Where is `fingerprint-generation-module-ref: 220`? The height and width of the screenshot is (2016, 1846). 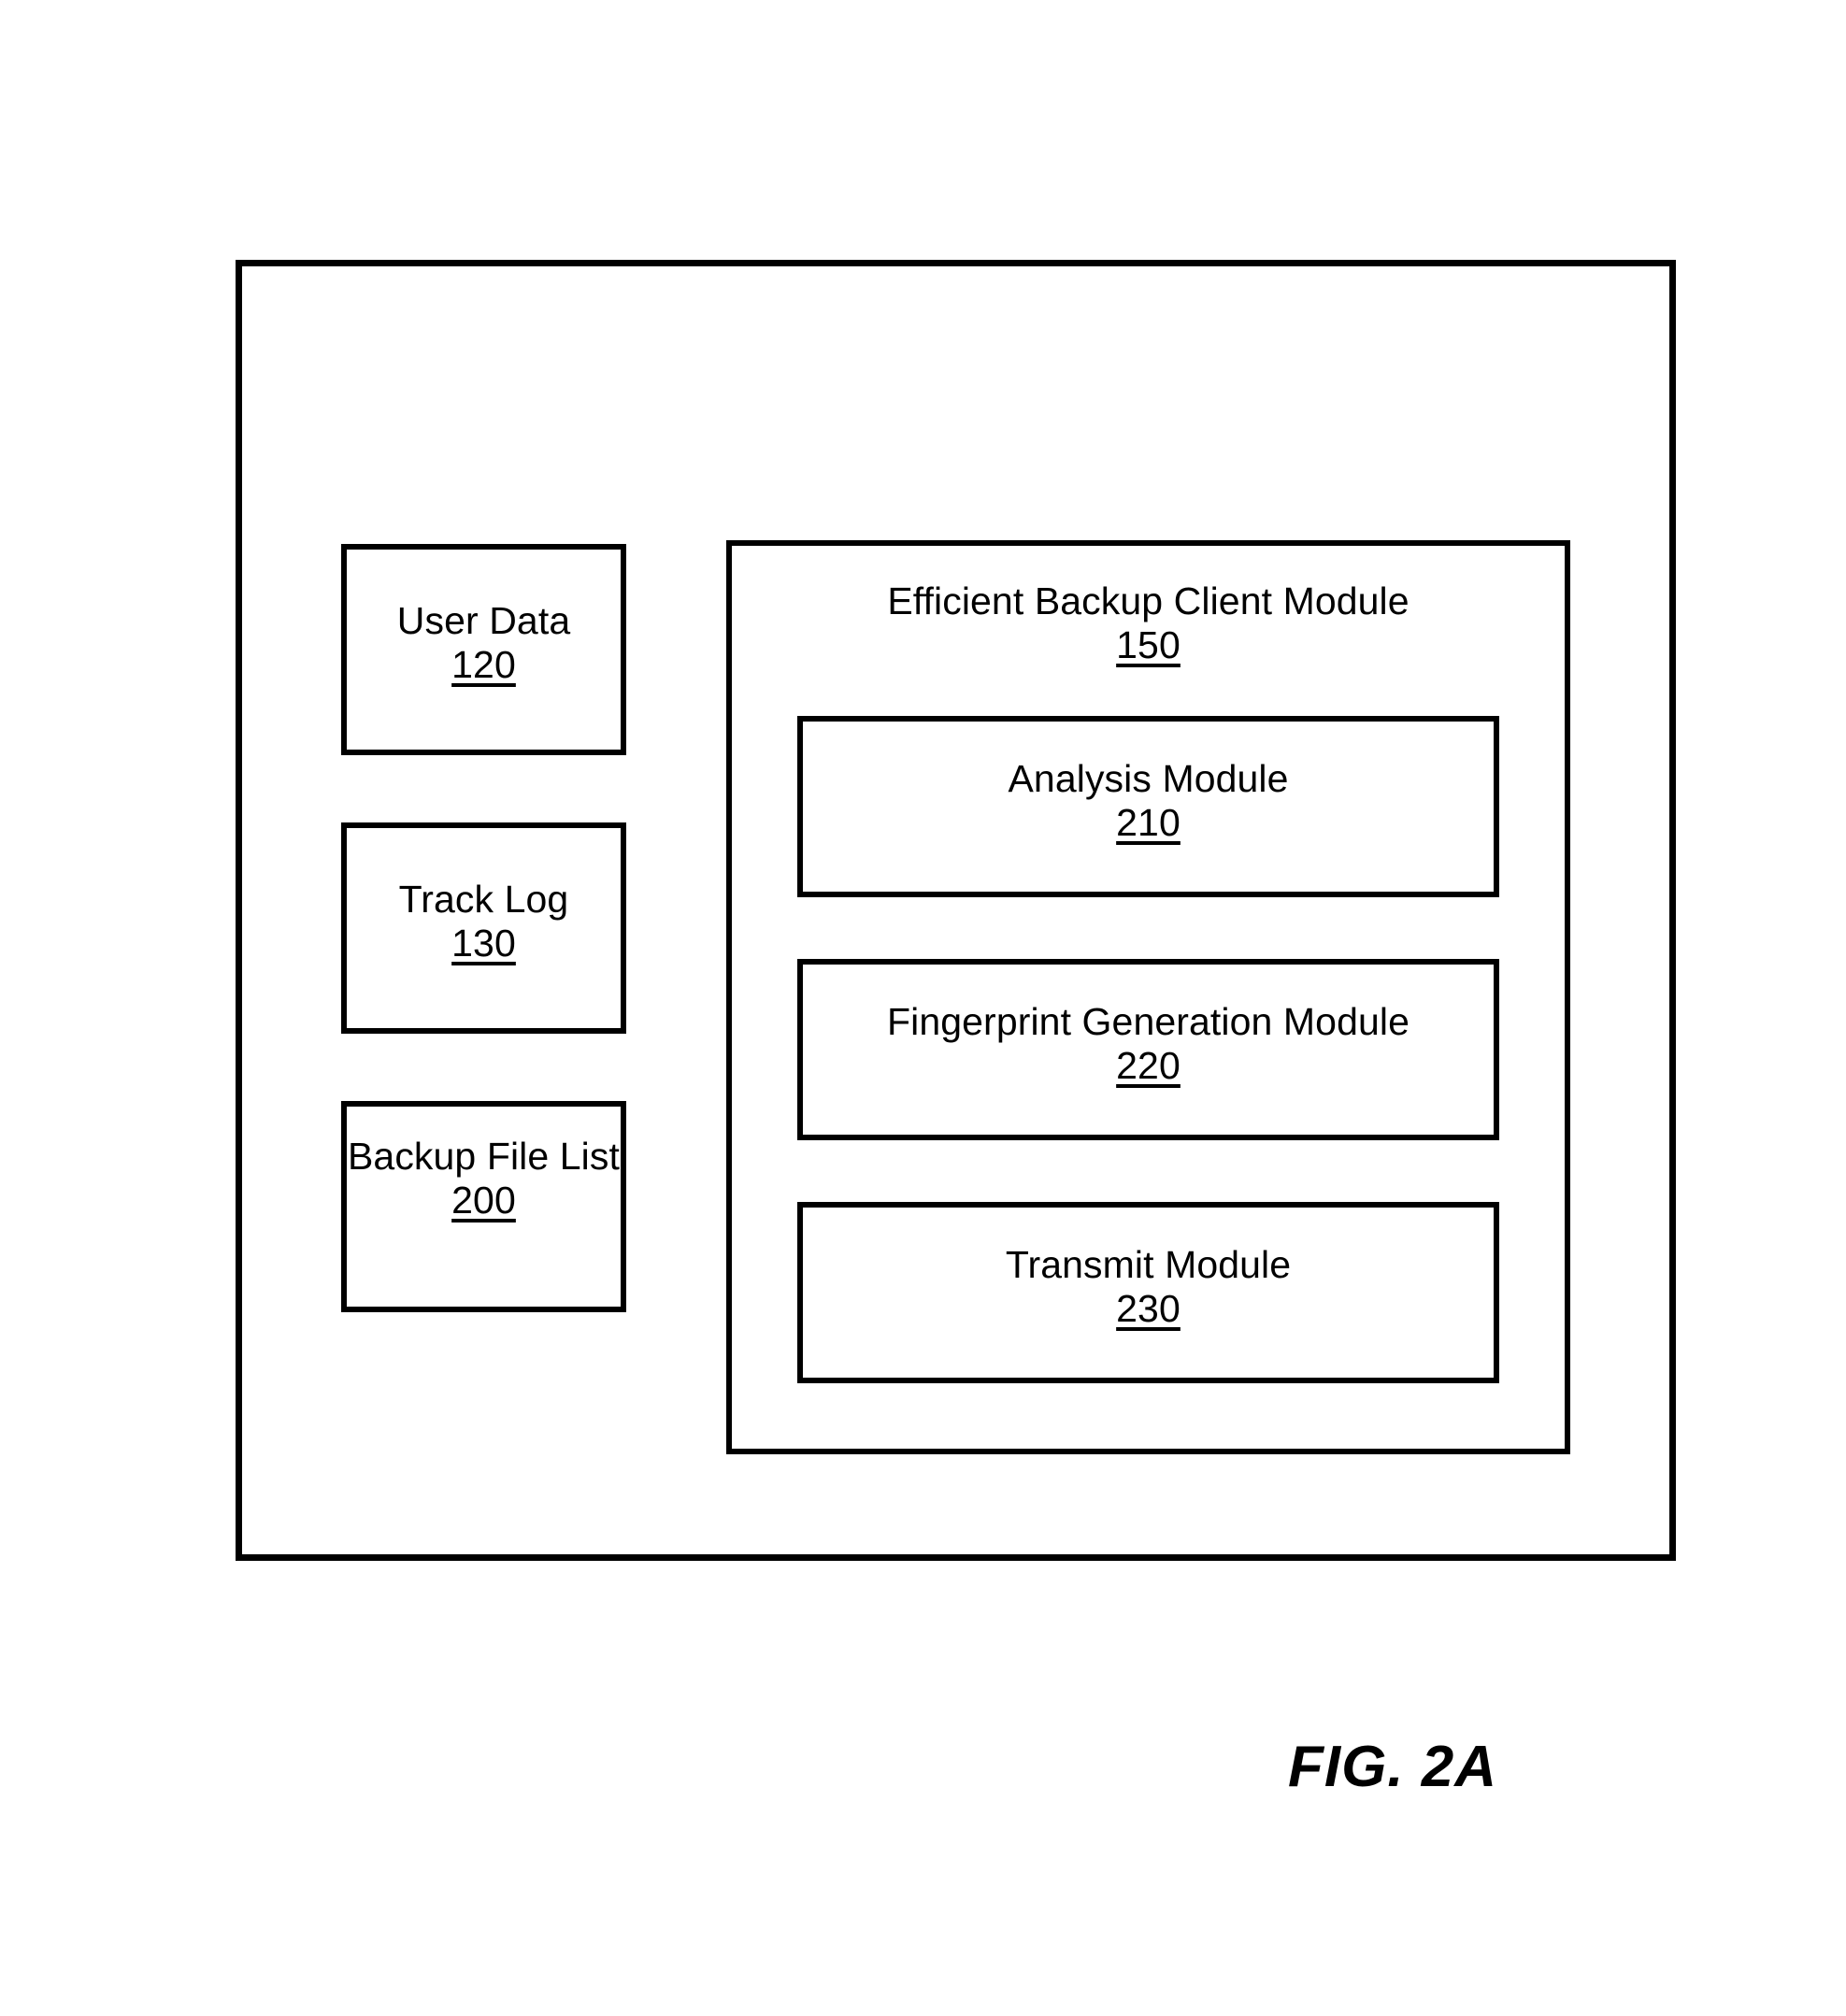
fingerprint-generation-module-ref: 220 is located at coordinates (1148, 1065).